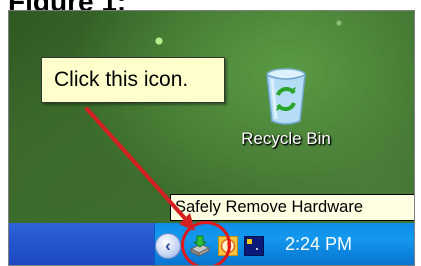  Describe the element at coordinates (286, 139) in the screenshot. I see `recycle-bin-label: Recycle Bin` at that location.